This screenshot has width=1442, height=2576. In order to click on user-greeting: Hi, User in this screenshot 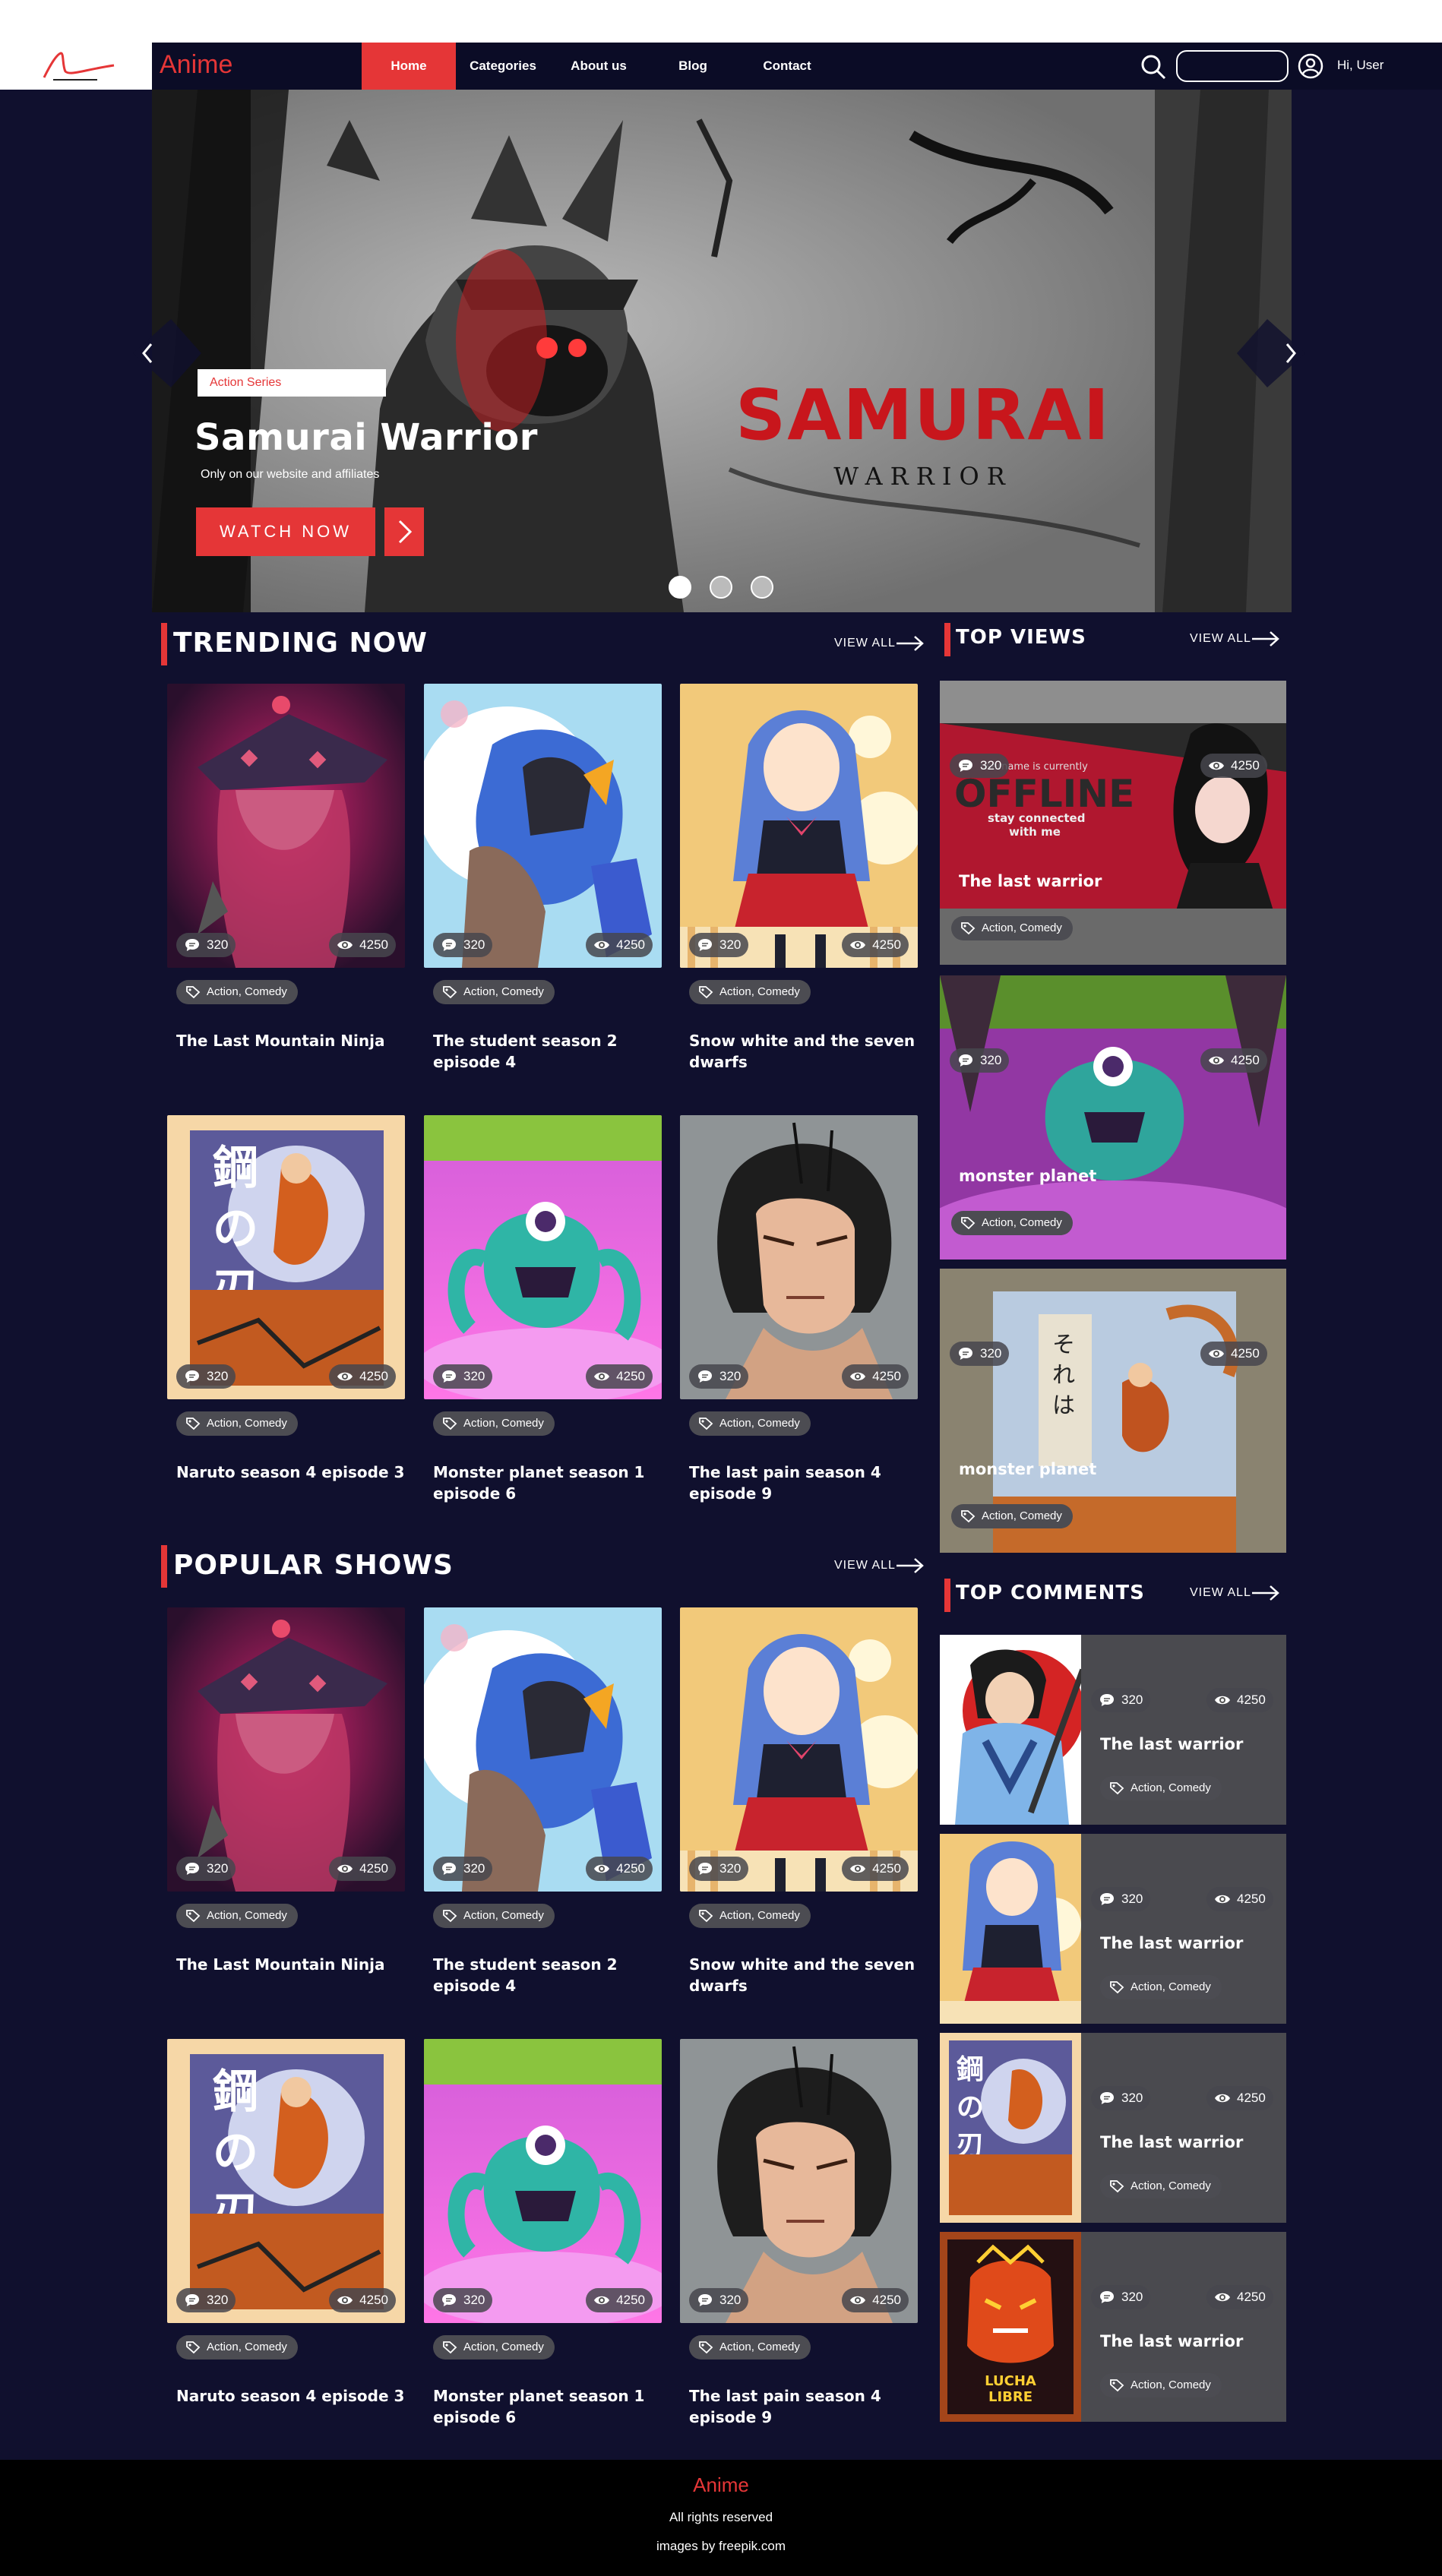, I will do `click(1360, 65)`.